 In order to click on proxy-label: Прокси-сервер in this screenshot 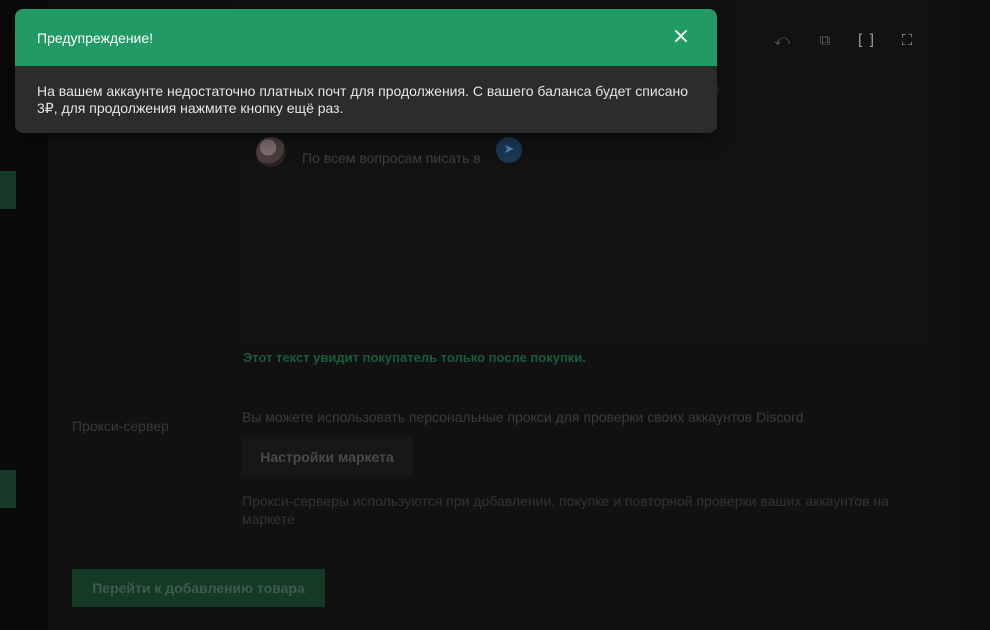, I will do `click(120, 426)`.